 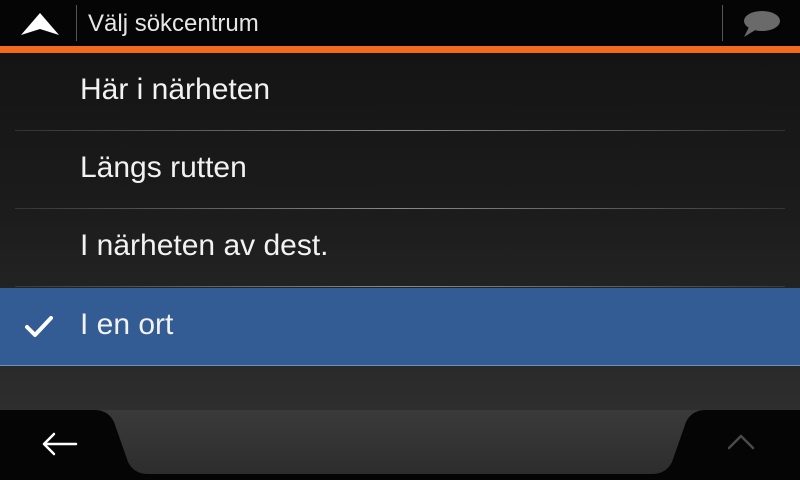 I want to click on header-accent-bar, so click(x=400, y=49).